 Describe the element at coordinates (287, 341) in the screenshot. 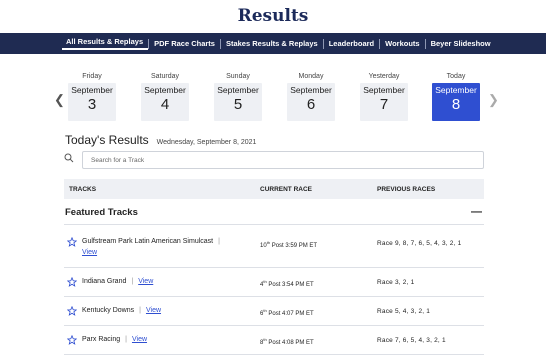

I see `current-race: 8th Post 4:08 PM ET` at that location.